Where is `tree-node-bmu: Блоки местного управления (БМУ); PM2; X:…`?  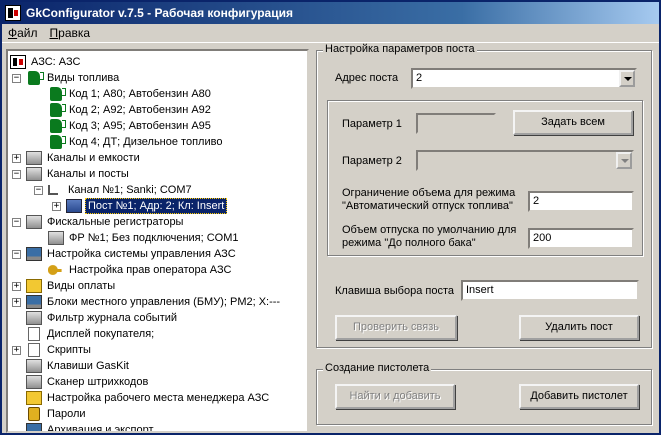 tree-node-bmu: Блоки местного управления (БМУ); PM2; X:… is located at coordinates (154, 302).